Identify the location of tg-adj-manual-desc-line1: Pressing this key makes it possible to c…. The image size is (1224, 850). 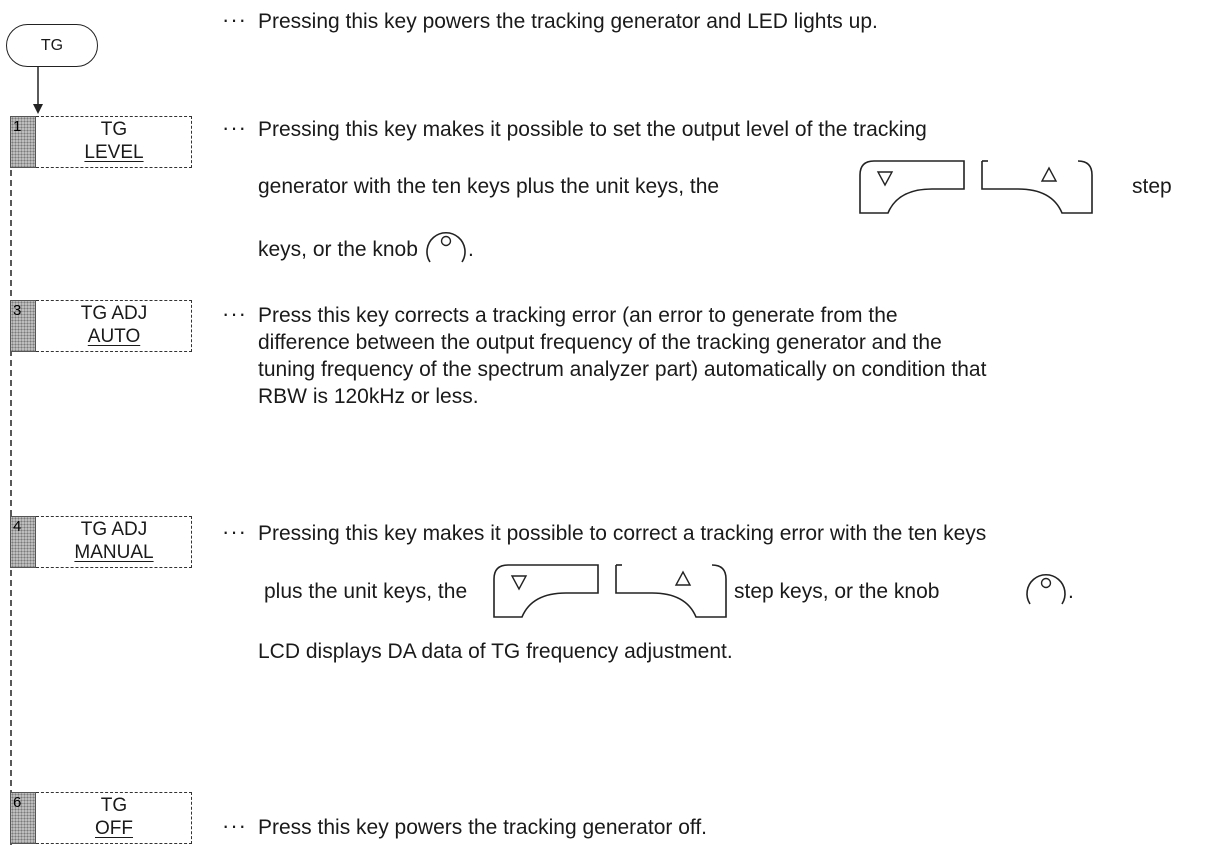
(622, 533).